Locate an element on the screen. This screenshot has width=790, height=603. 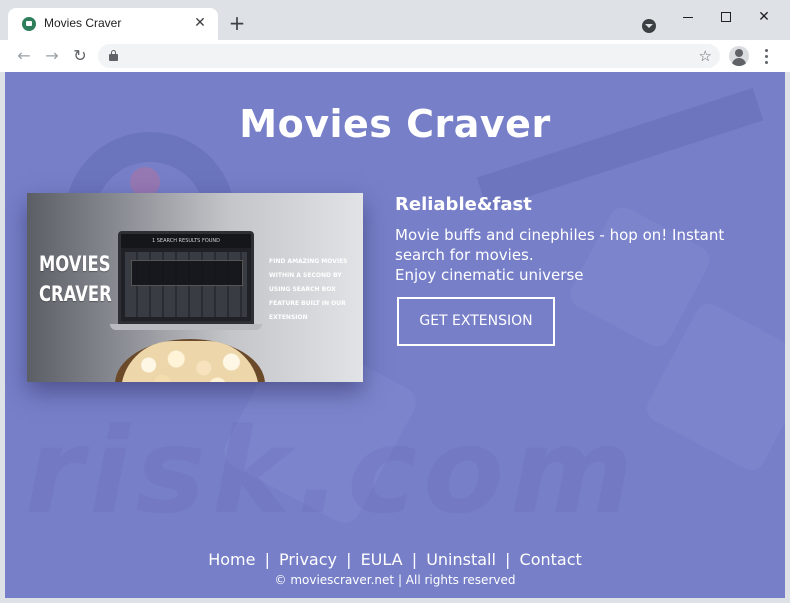
footer-link-uninstall: Uninstall is located at coordinates (461, 559).